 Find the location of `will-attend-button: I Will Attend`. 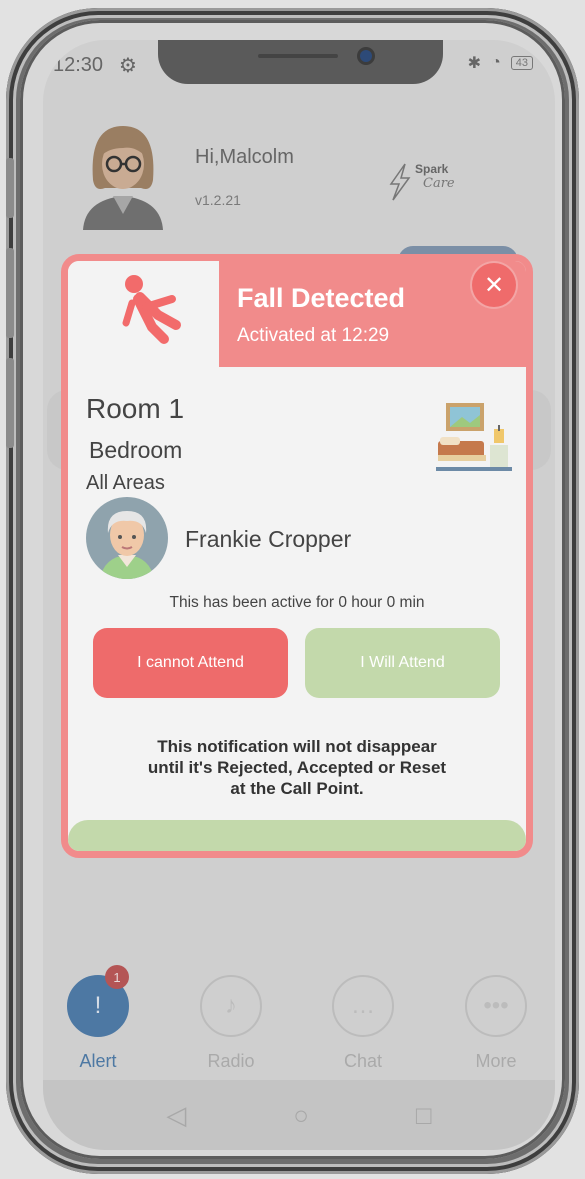

will-attend-button: I Will Attend is located at coordinates (402, 663).